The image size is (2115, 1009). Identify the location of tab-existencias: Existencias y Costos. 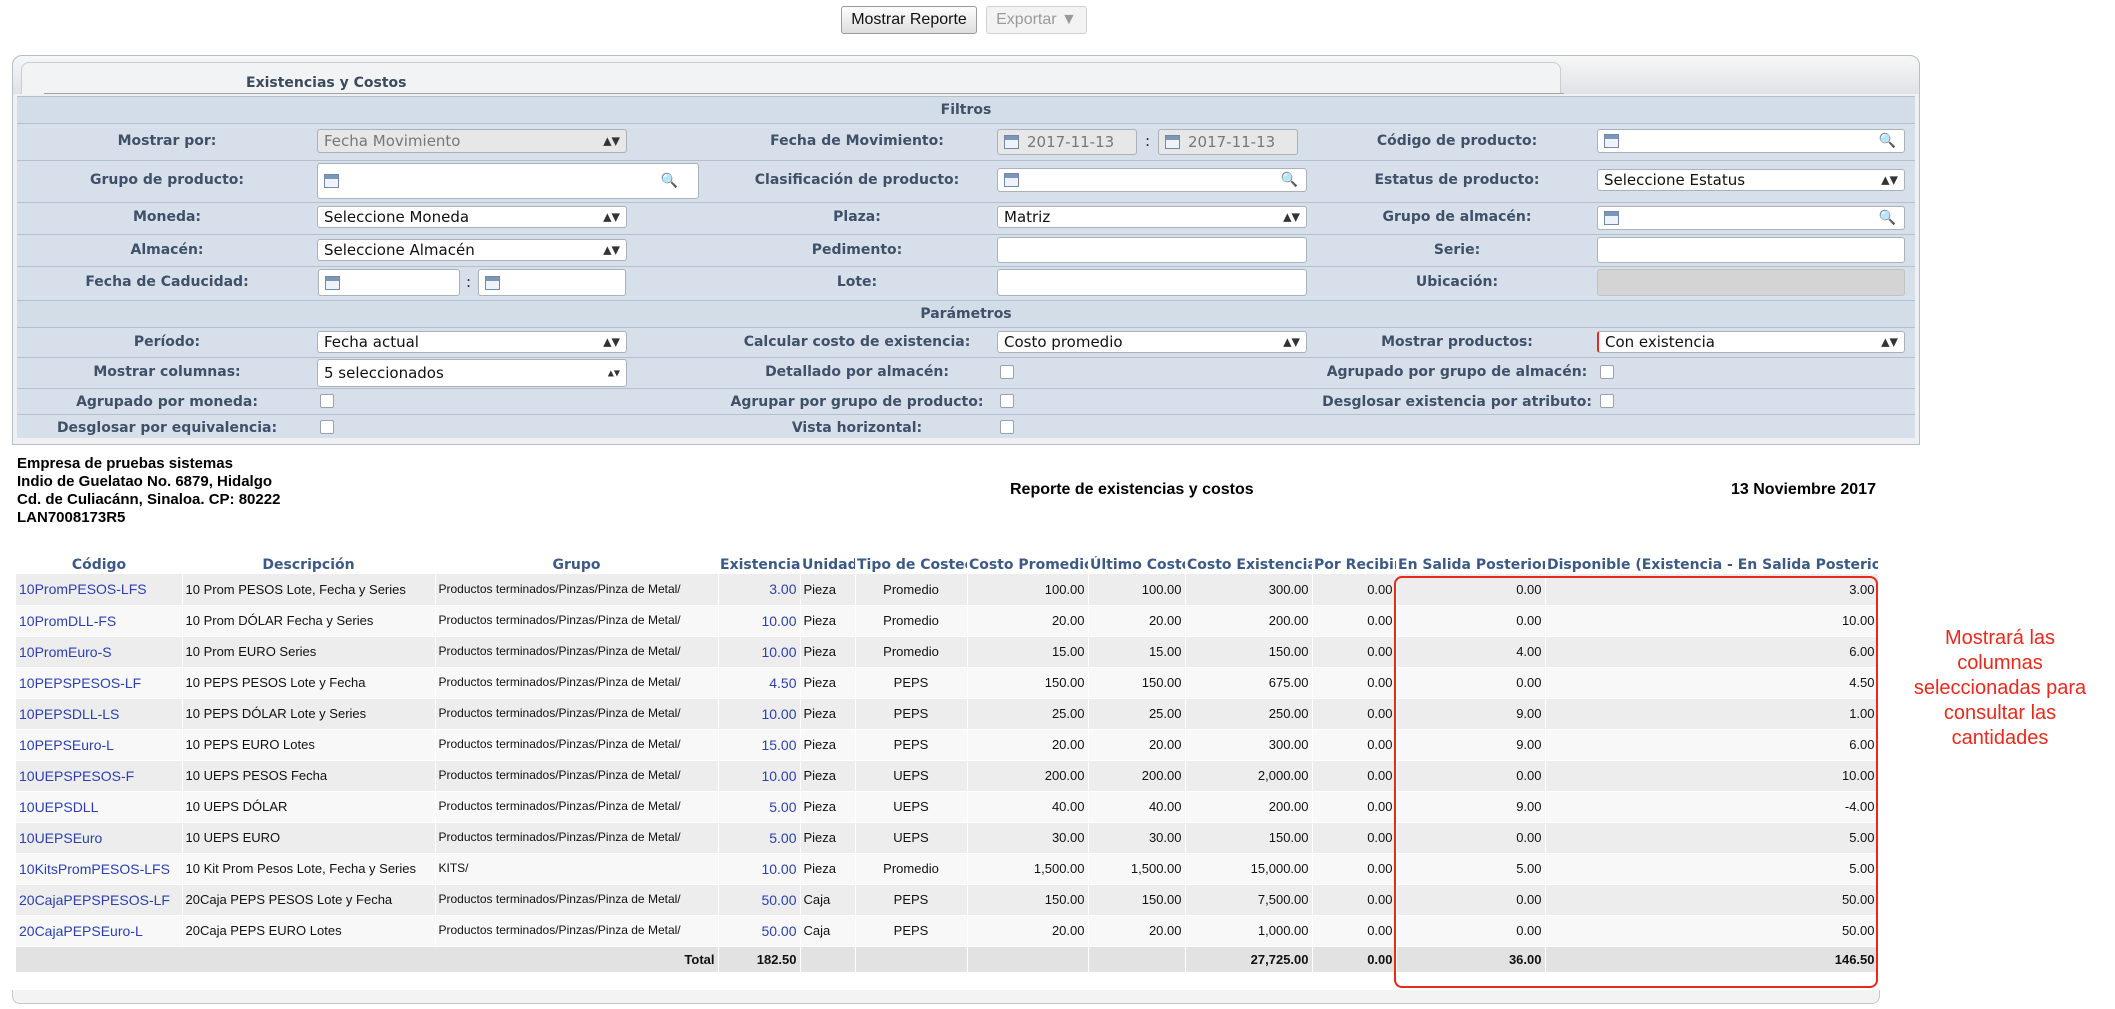
(792, 78).